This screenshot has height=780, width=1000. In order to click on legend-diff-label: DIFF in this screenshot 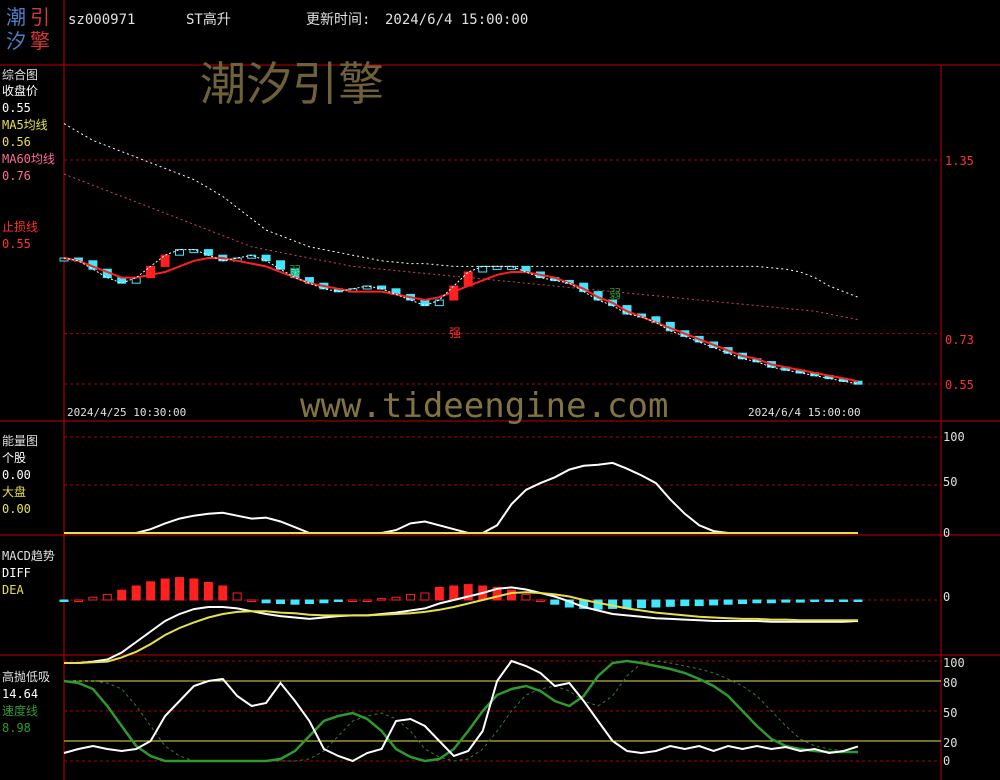, I will do `click(16, 573)`.